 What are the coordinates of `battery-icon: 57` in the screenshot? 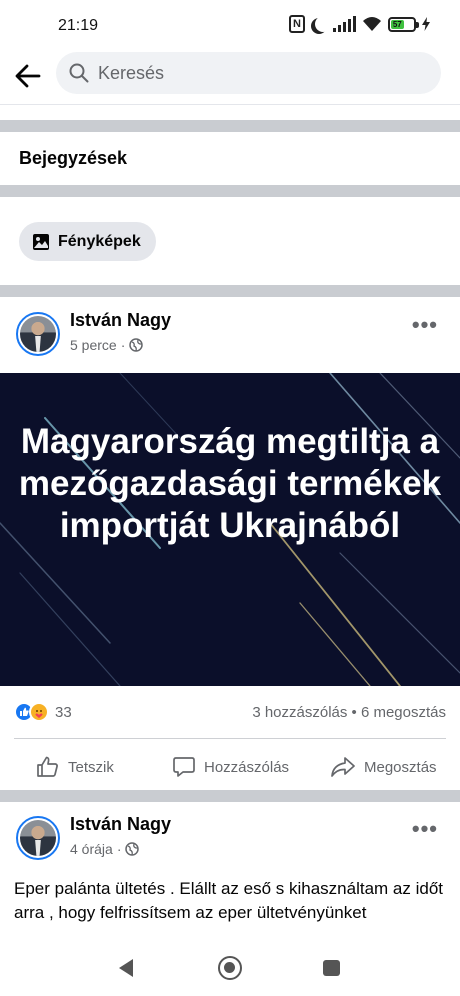 It's located at (403, 24).